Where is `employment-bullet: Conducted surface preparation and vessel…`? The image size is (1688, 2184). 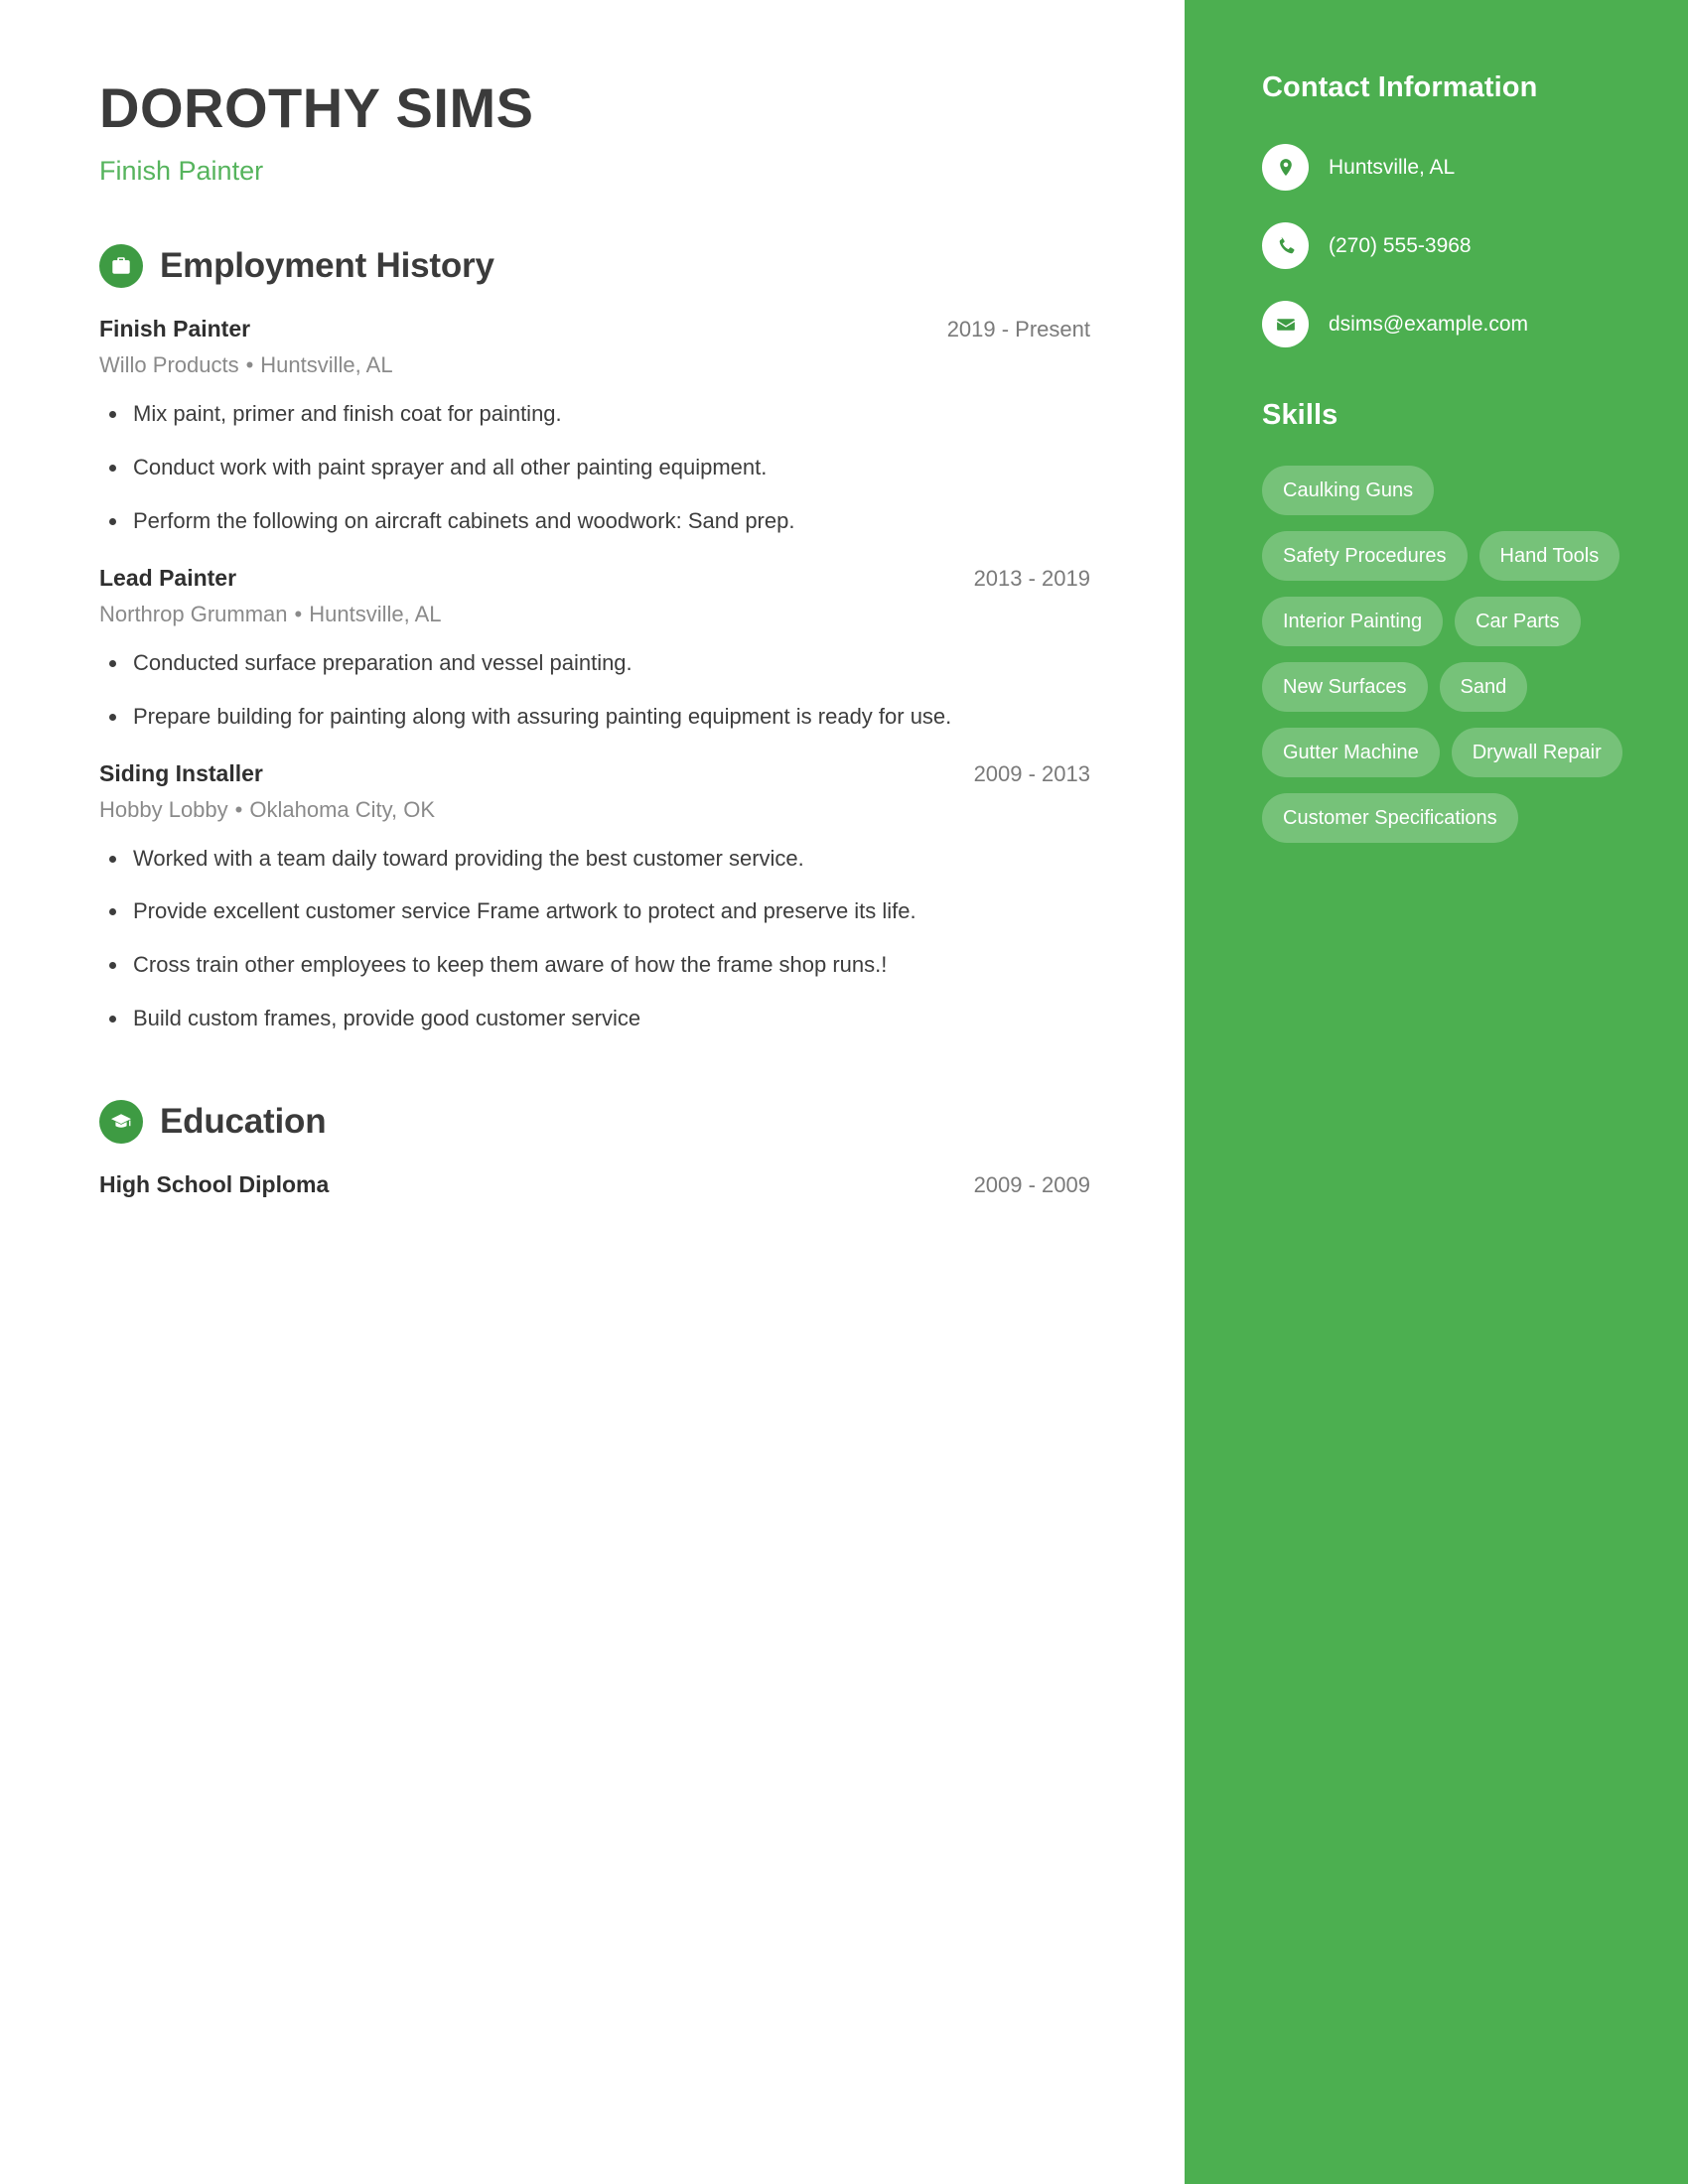
employment-bullet: Conducted surface preparation and vessel… is located at coordinates (594, 663).